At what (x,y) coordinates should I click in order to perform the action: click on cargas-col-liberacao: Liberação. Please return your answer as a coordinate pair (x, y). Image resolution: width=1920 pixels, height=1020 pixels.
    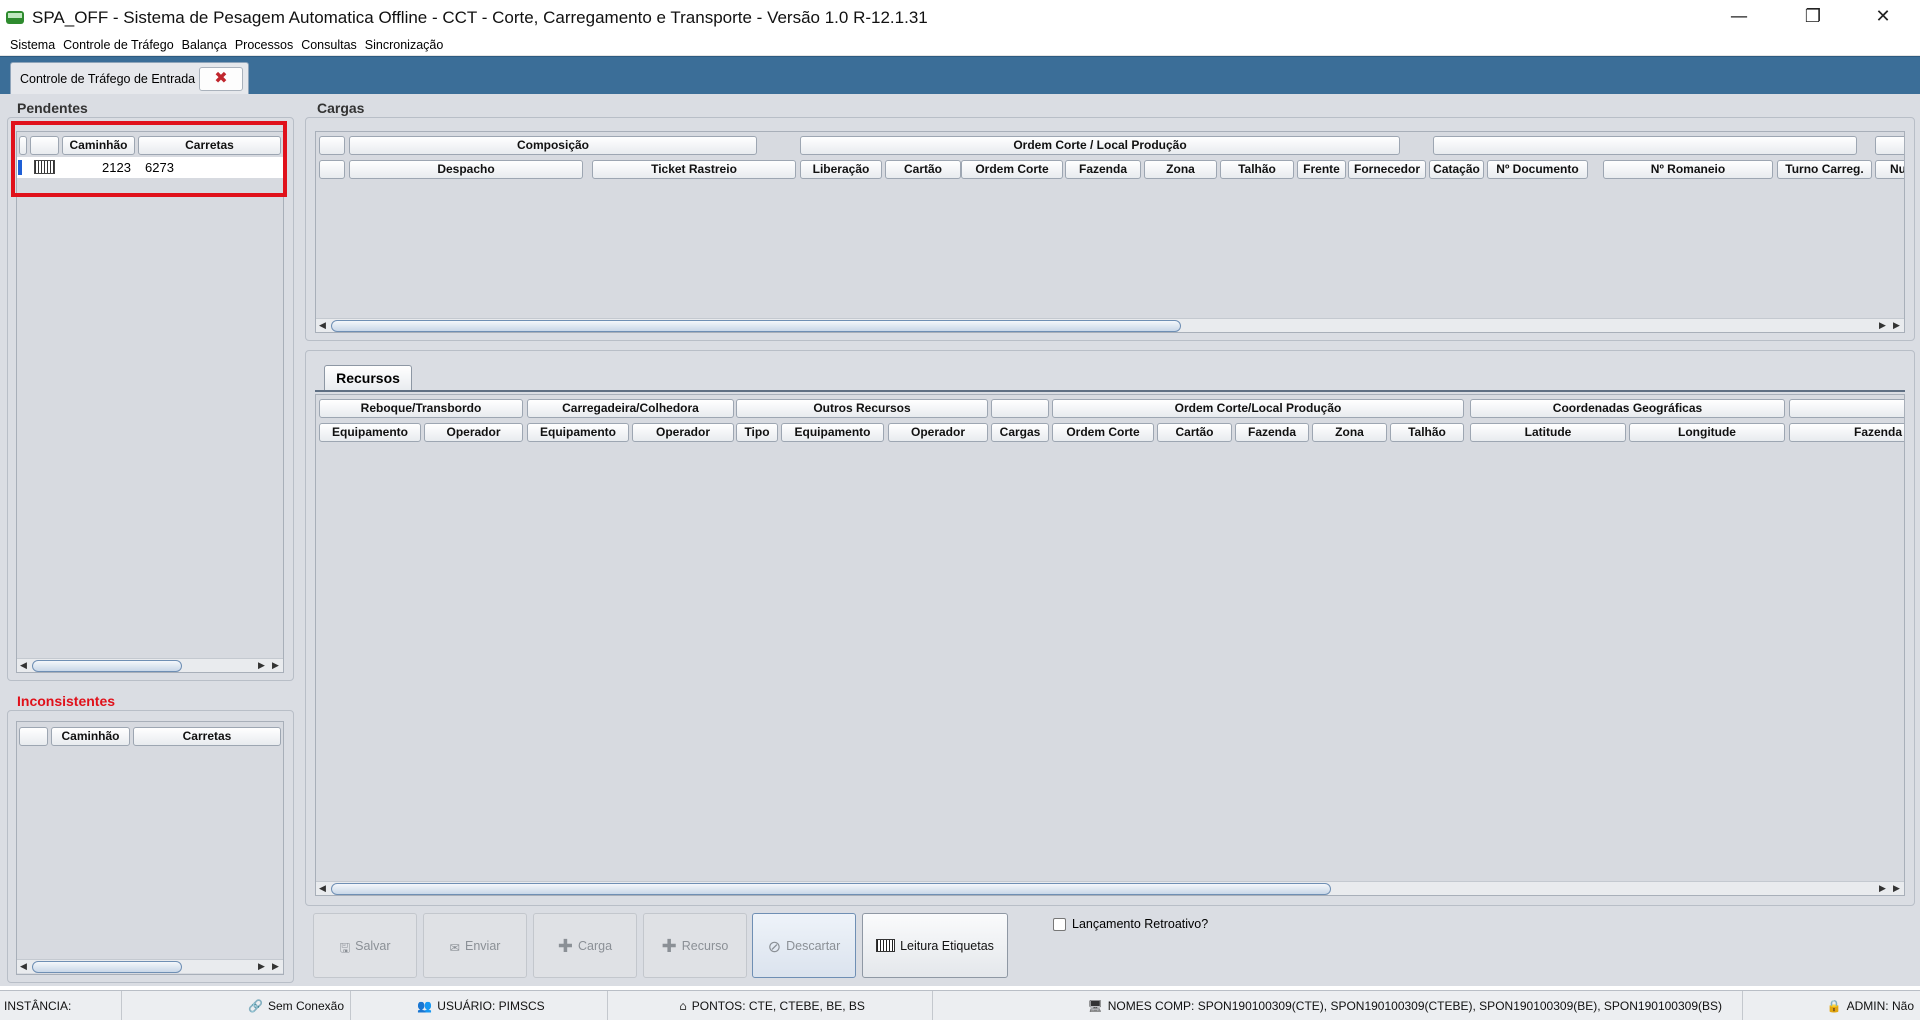
    Looking at the image, I should click on (841, 169).